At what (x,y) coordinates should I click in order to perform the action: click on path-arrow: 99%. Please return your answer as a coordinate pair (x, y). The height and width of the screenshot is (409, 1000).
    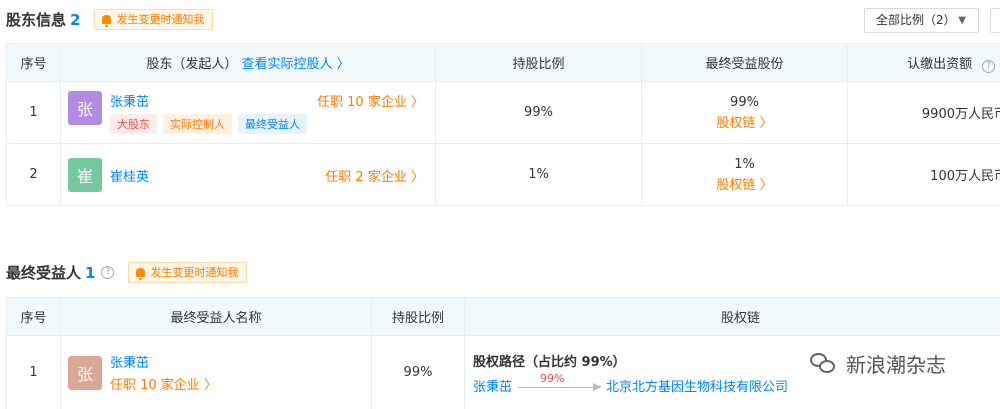
    Looking at the image, I should click on (560, 383).